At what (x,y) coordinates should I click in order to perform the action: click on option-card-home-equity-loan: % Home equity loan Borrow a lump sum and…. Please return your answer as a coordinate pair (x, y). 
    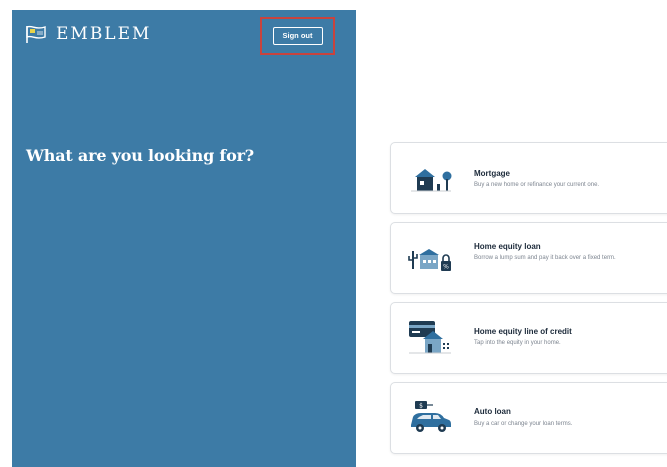
    Looking at the image, I should click on (528, 258).